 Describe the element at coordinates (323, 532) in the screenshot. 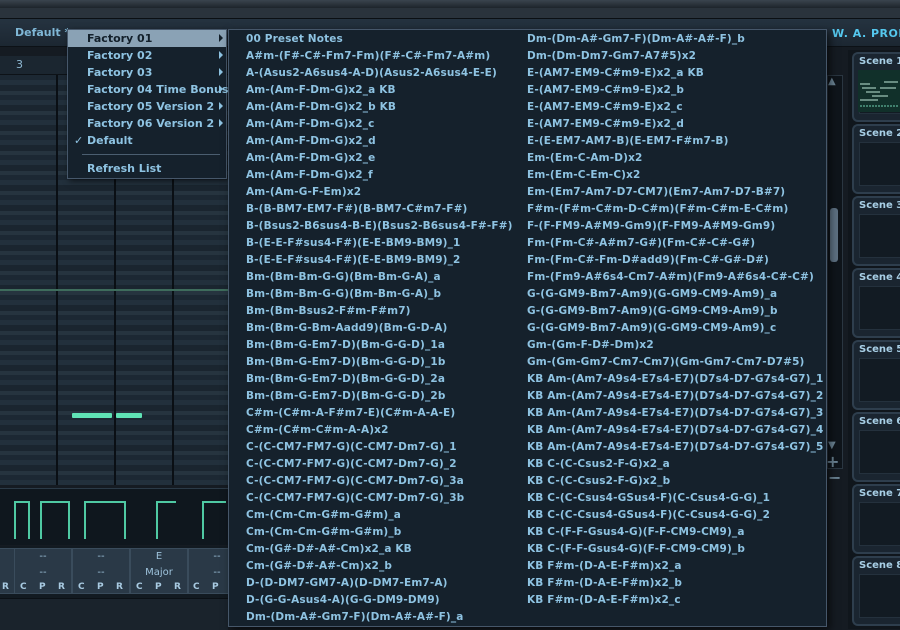

I see `preset-item: Cm-(Cm-Cm-G#m-G#m)_b` at that location.